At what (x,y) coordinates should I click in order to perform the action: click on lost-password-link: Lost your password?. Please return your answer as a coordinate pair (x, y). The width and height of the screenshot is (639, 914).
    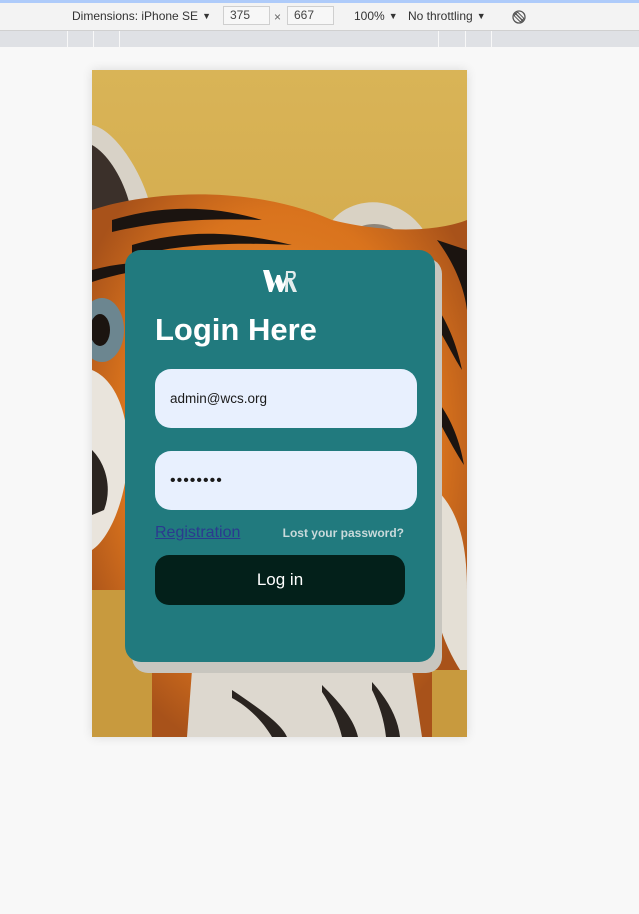
    Looking at the image, I should click on (343, 533).